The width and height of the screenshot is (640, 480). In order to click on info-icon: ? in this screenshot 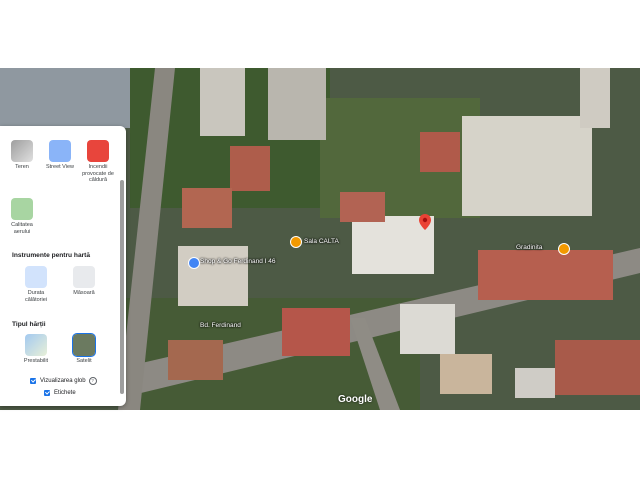, I will do `click(92, 380)`.